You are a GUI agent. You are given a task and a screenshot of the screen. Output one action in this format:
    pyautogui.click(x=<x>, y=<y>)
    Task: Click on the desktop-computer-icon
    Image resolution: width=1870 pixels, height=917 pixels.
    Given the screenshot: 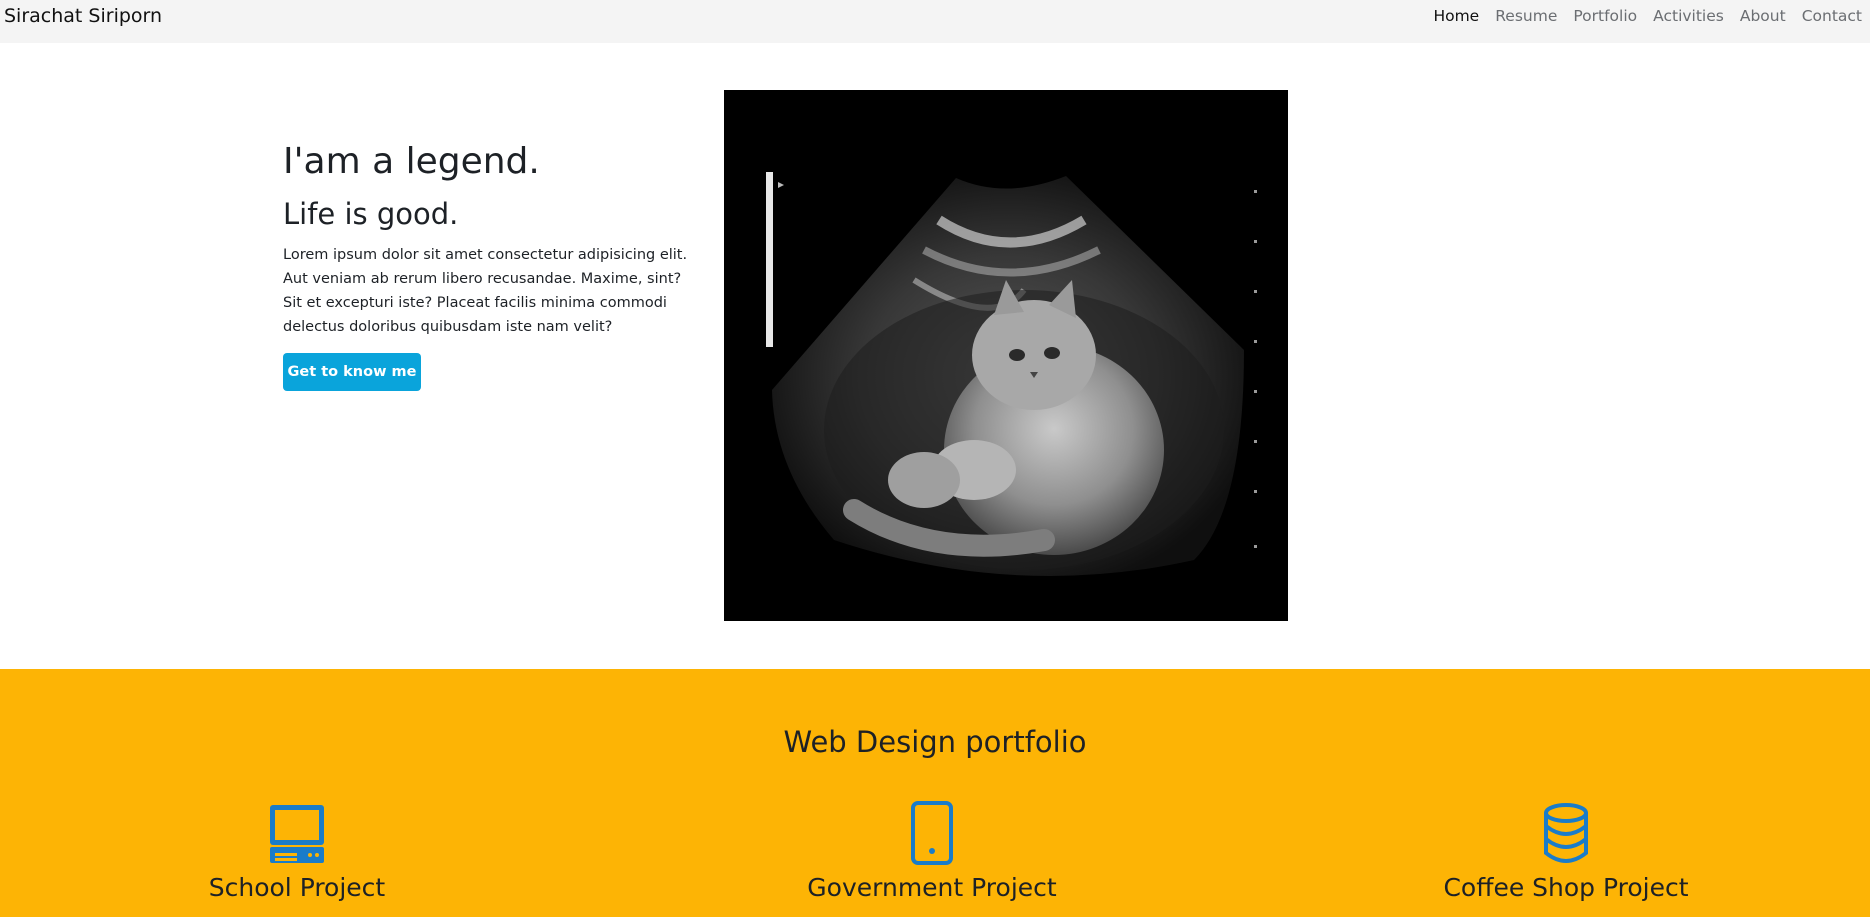 What is the action you would take?
    pyautogui.click(x=297, y=833)
    